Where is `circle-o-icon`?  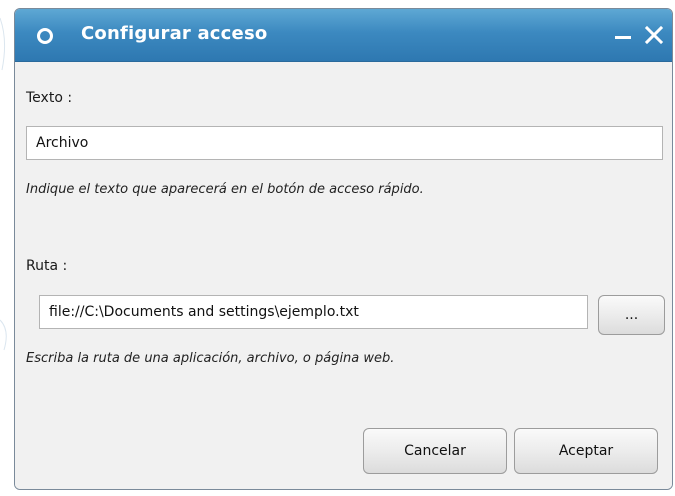 circle-o-icon is located at coordinates (45, 36).